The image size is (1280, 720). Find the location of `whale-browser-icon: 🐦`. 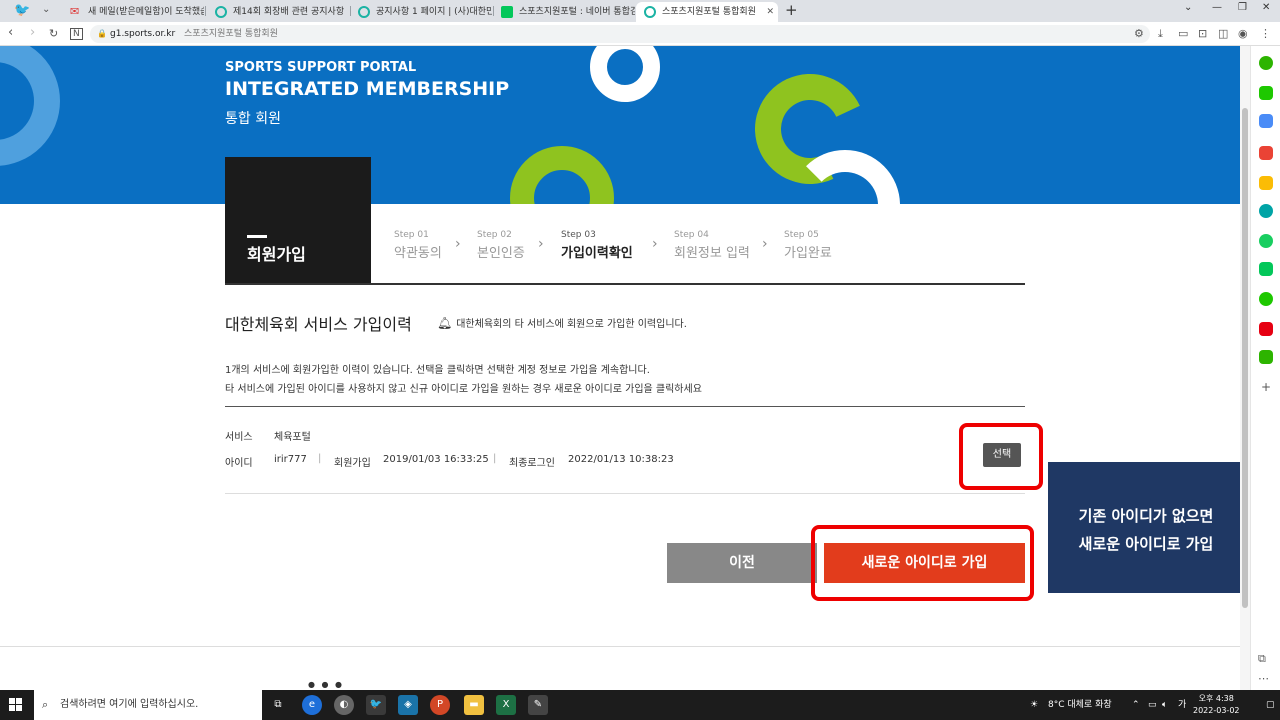

whale-browser-icon: 🐦 is located at coordinates (376, 705).